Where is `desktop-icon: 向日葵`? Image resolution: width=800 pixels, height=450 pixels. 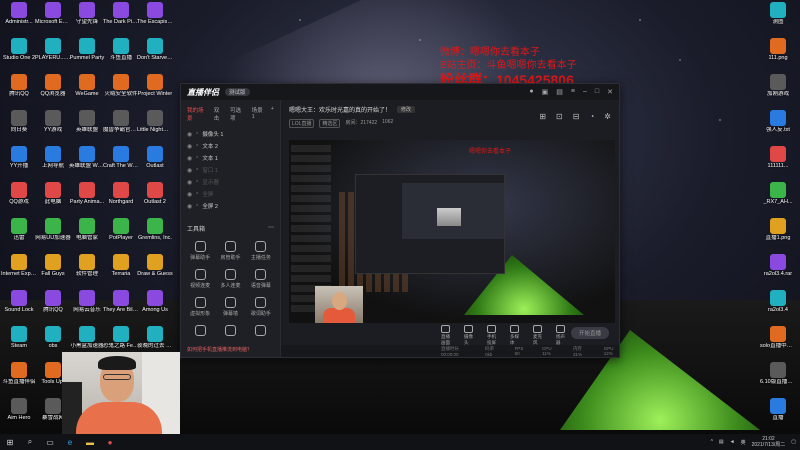 desktop-icon: 向日葵 is located at coordinates (19, 127).